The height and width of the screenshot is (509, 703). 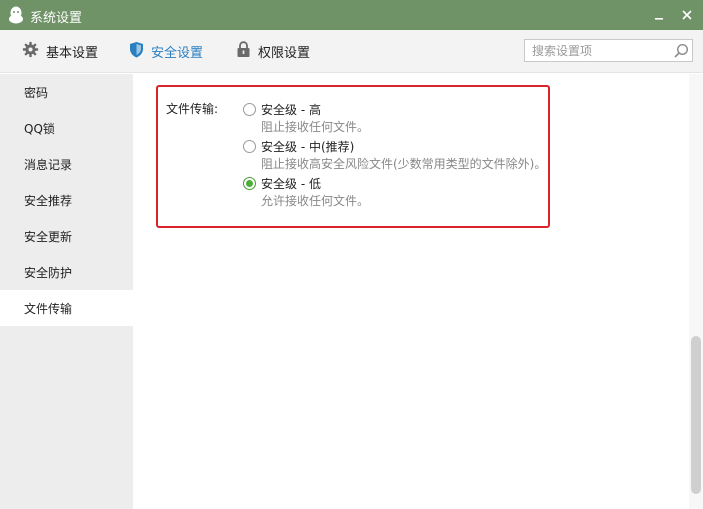 I want to click on radio-security-medium, so click(x=249, y=146).